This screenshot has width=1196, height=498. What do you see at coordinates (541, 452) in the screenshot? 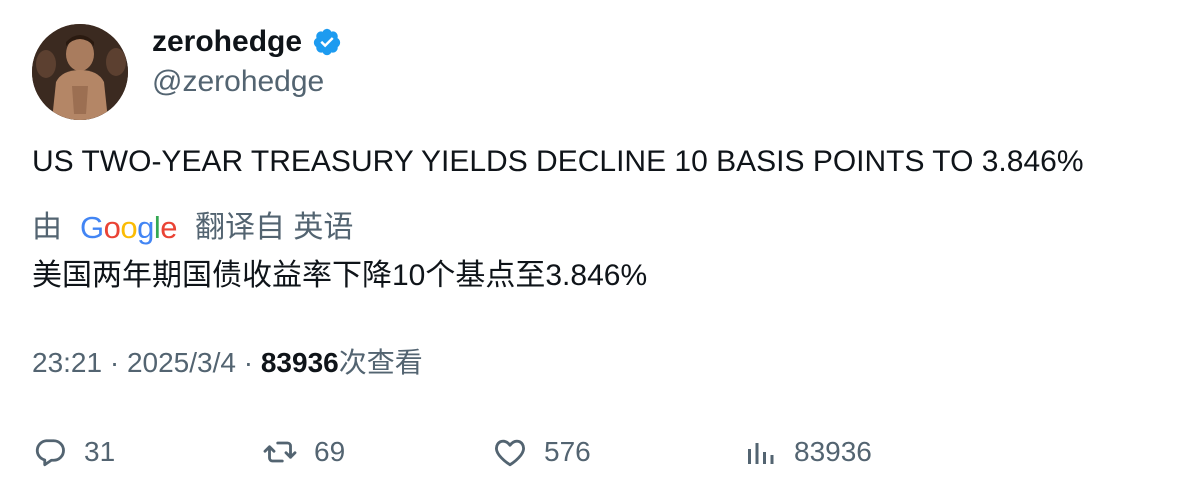
I see `like-button: 576` at bounding box center [541, 452].